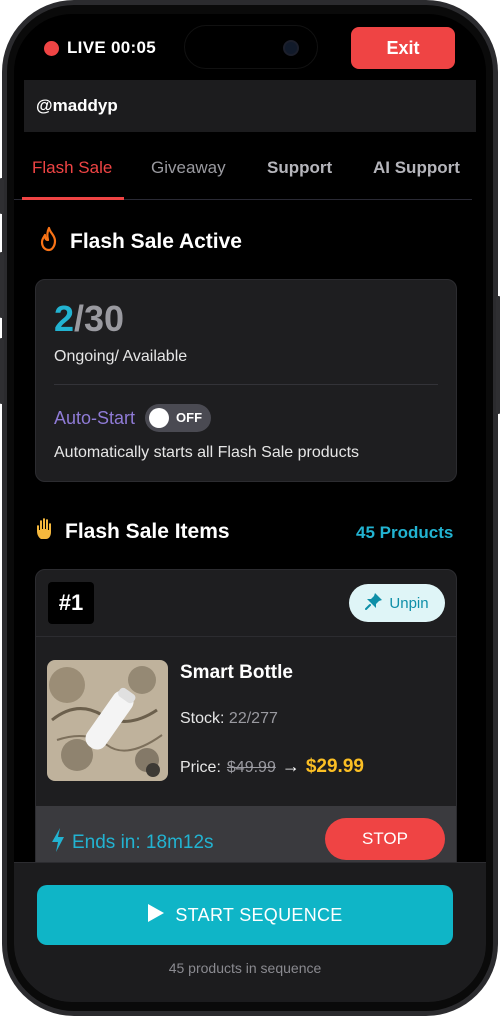 This screenshot has height=1016, width=500. I want to click on flash-sale-active-heading: Flash Sale Active, so click(140, 242).